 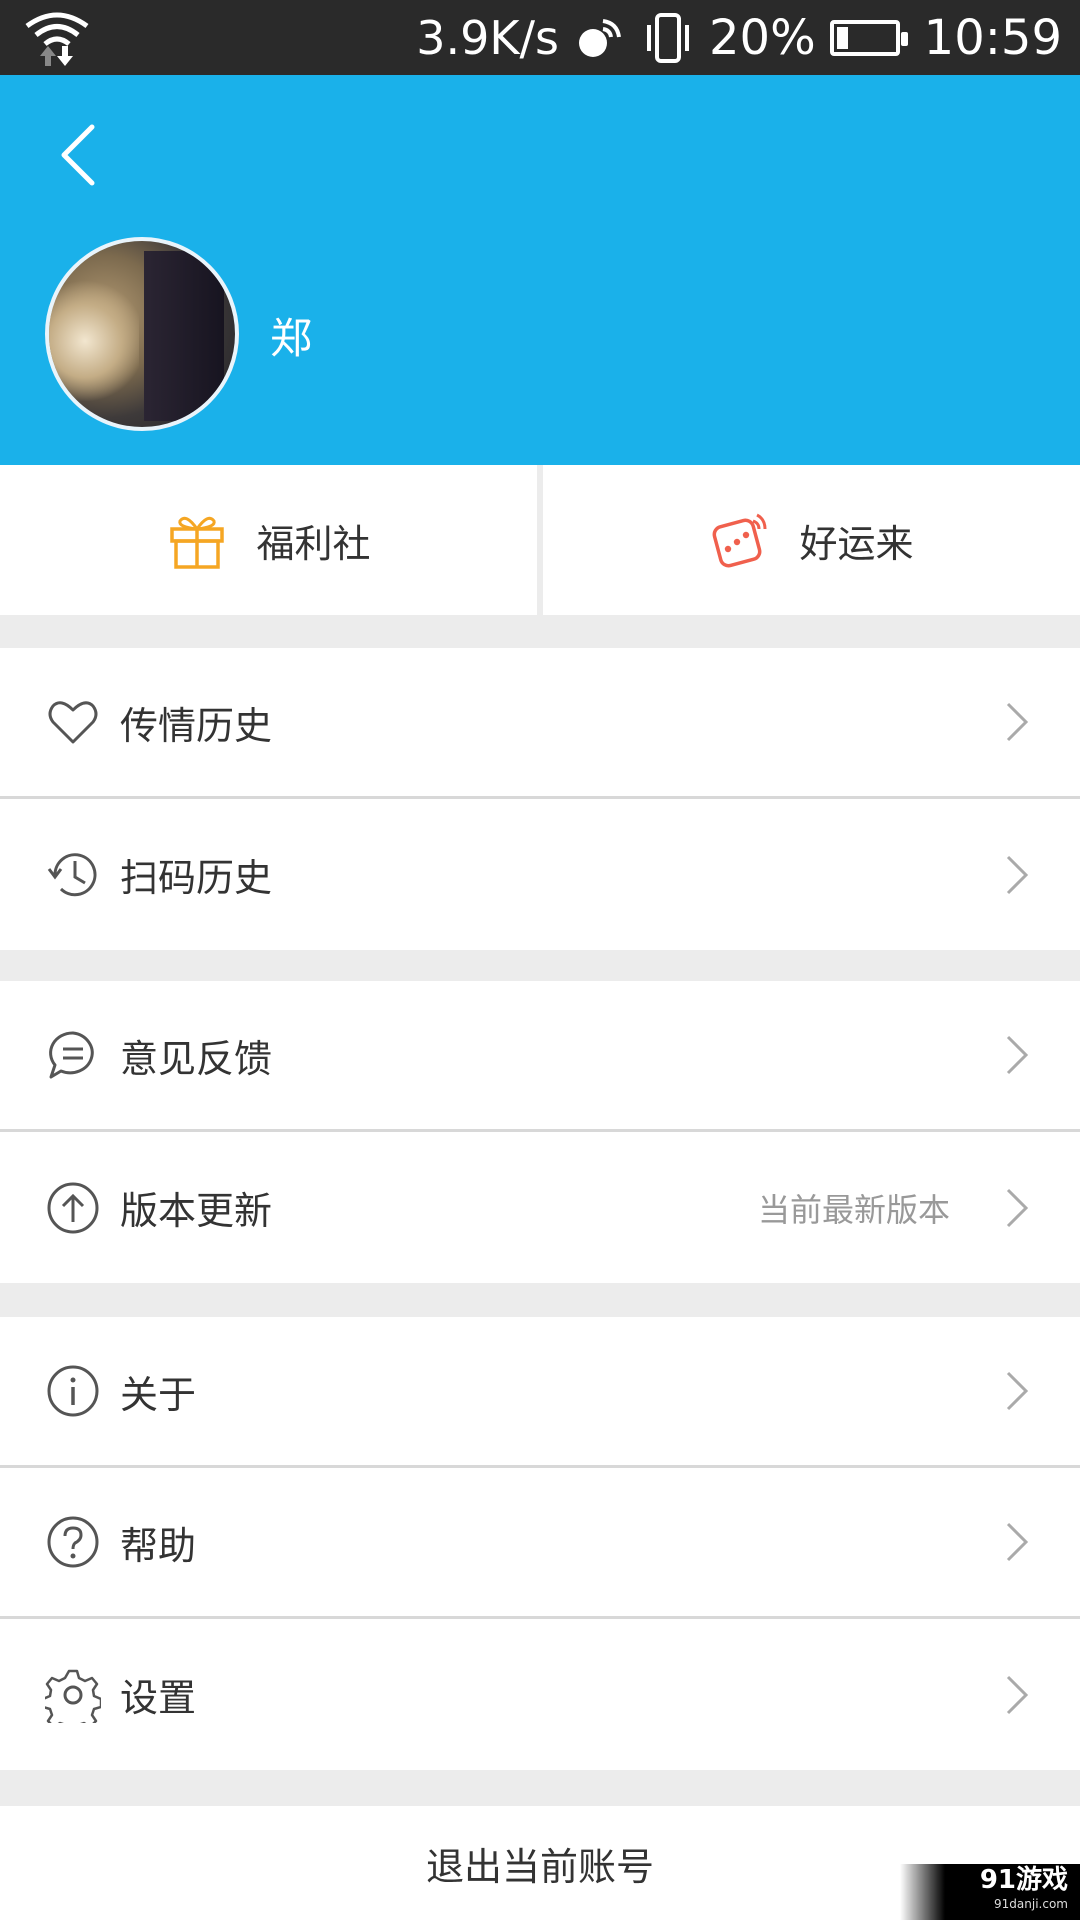 What do you see at coordinates (73, 1542) in the screenshot?
I see `help-icon` at bounding box center [73, 1542].